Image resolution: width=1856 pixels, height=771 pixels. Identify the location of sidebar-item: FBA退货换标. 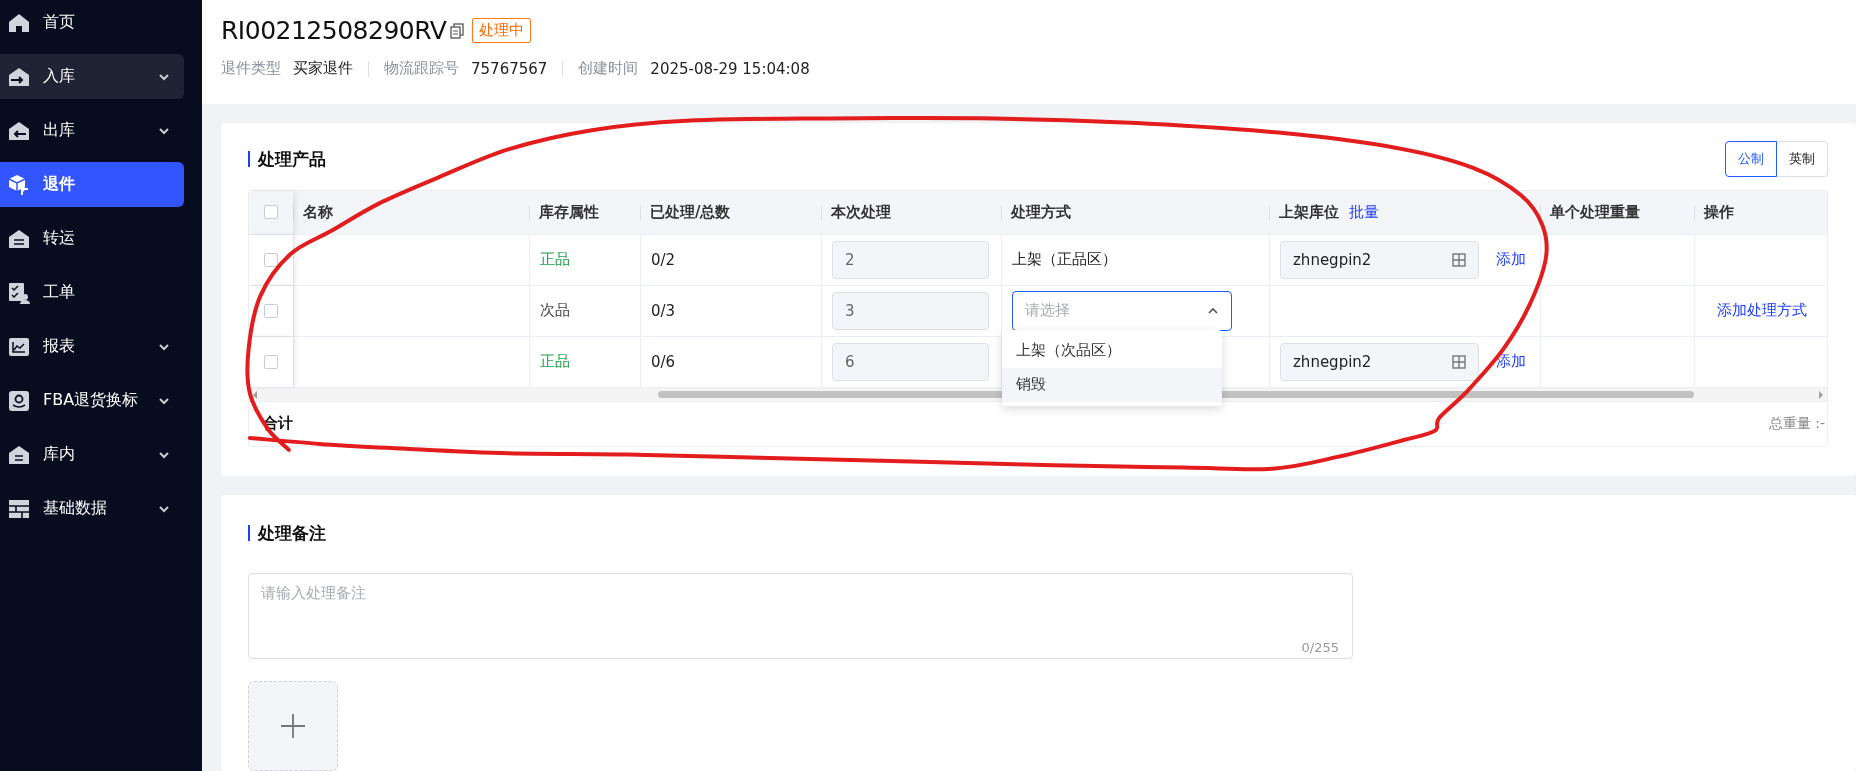
(92, 400).